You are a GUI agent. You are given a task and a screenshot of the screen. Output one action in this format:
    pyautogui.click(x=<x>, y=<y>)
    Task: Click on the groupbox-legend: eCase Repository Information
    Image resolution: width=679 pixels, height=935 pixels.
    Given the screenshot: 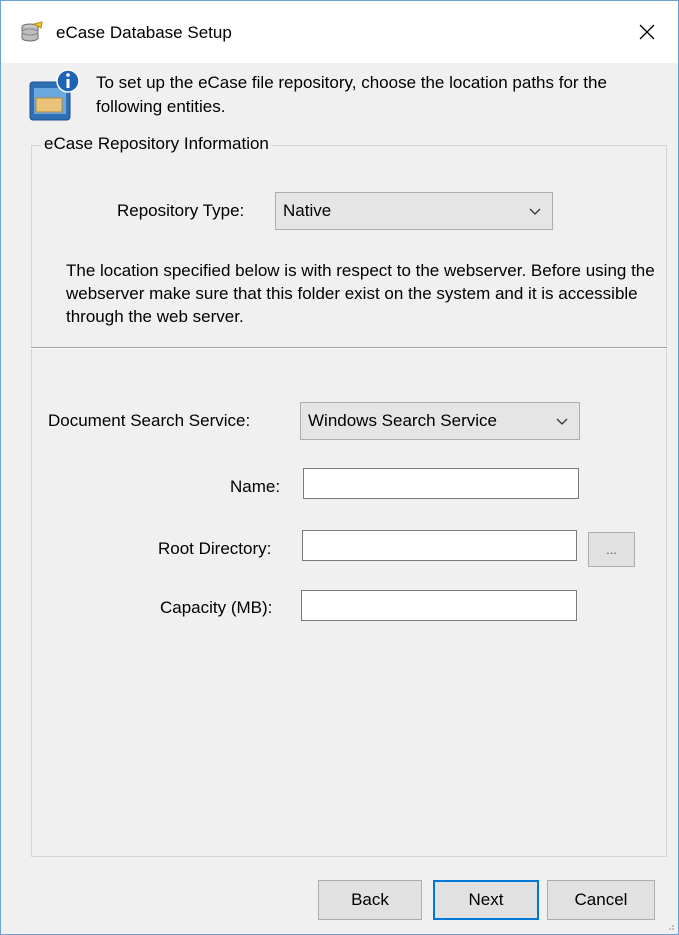 What is the action you would take?
    pyautogui.click(x=156, y=144)
    